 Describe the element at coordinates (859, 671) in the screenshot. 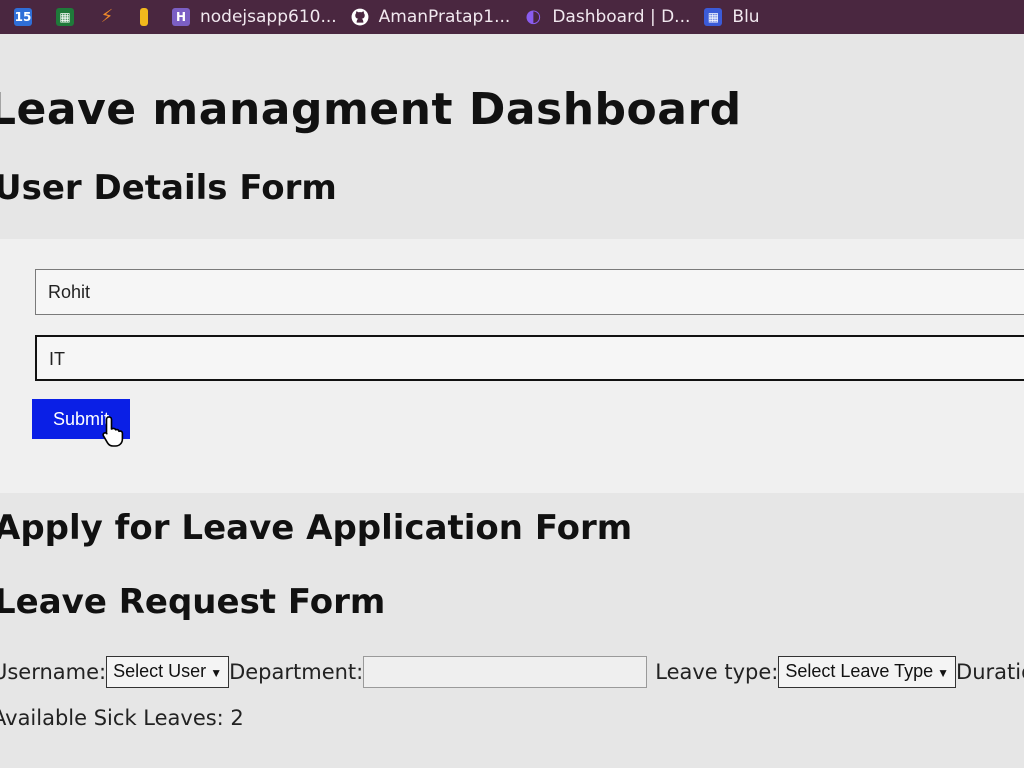

I see `leave-type-select-value: Select Leave Type` at that location.